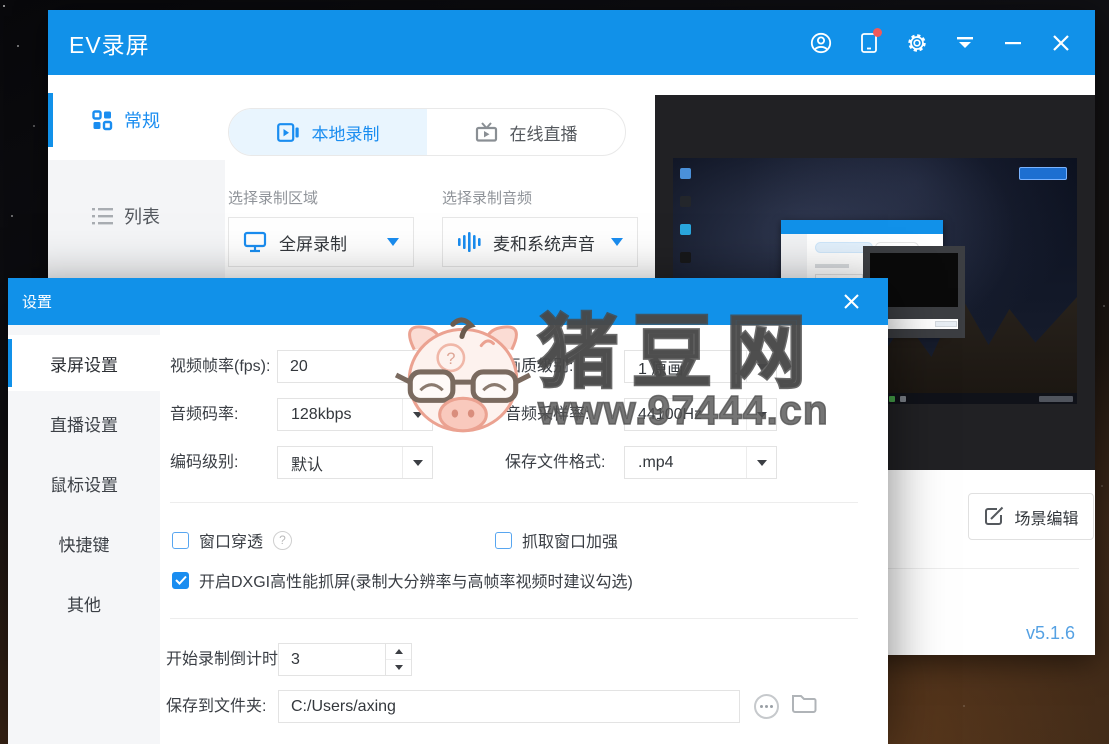 This screenshot has width=1109, height=744. What do you see at coordinates (509, 706) in the screenshot?
I see `save-folder-input` at bounding box center [509, 706].